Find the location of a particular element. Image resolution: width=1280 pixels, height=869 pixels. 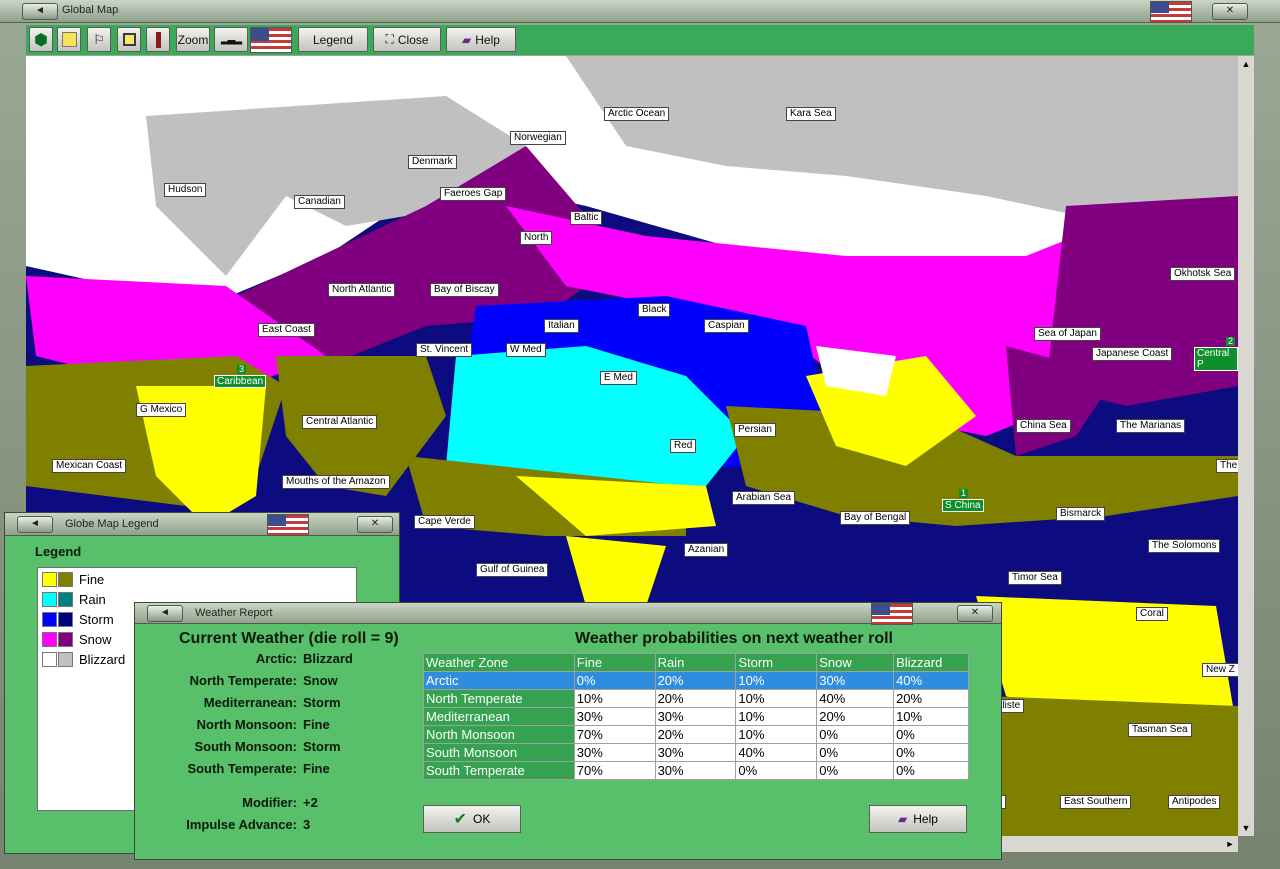

table-row: North Monsoon 70% 20% 10% 0% 0% is located at coordinates (696, 734).